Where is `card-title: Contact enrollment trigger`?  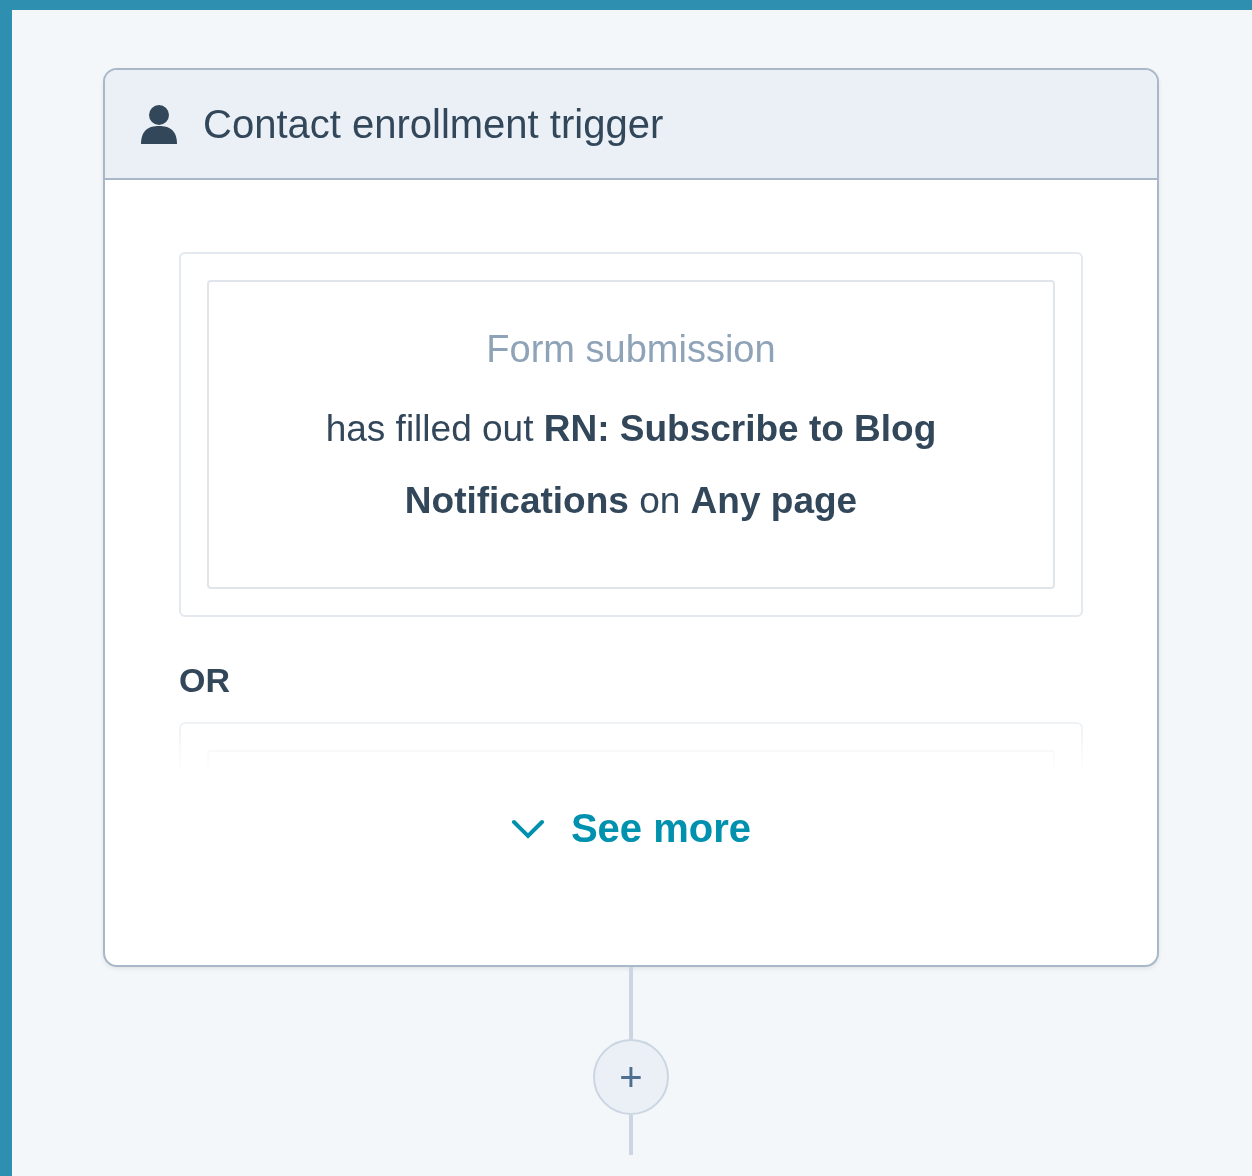
card-title: Contact enrollment trigger is located at coordinates (433, 124).